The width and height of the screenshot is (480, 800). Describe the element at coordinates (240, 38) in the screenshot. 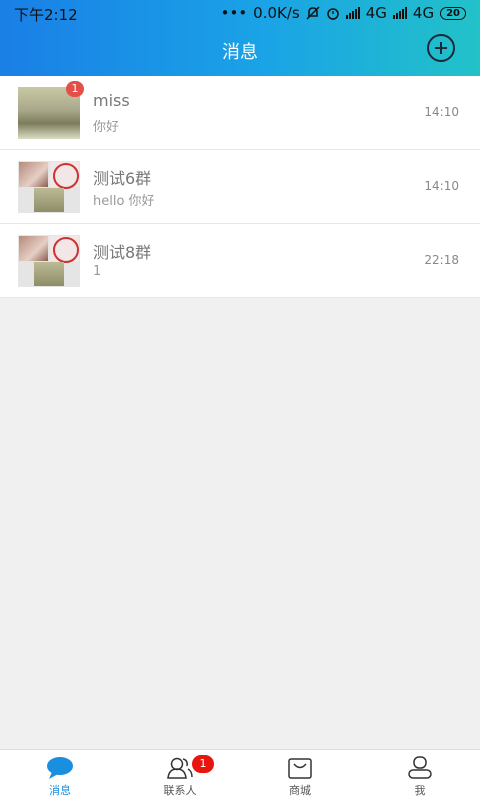

I see `app-header: 下午2:12 ••• 0.0K/s 4G 4G 20 消息` at that location.